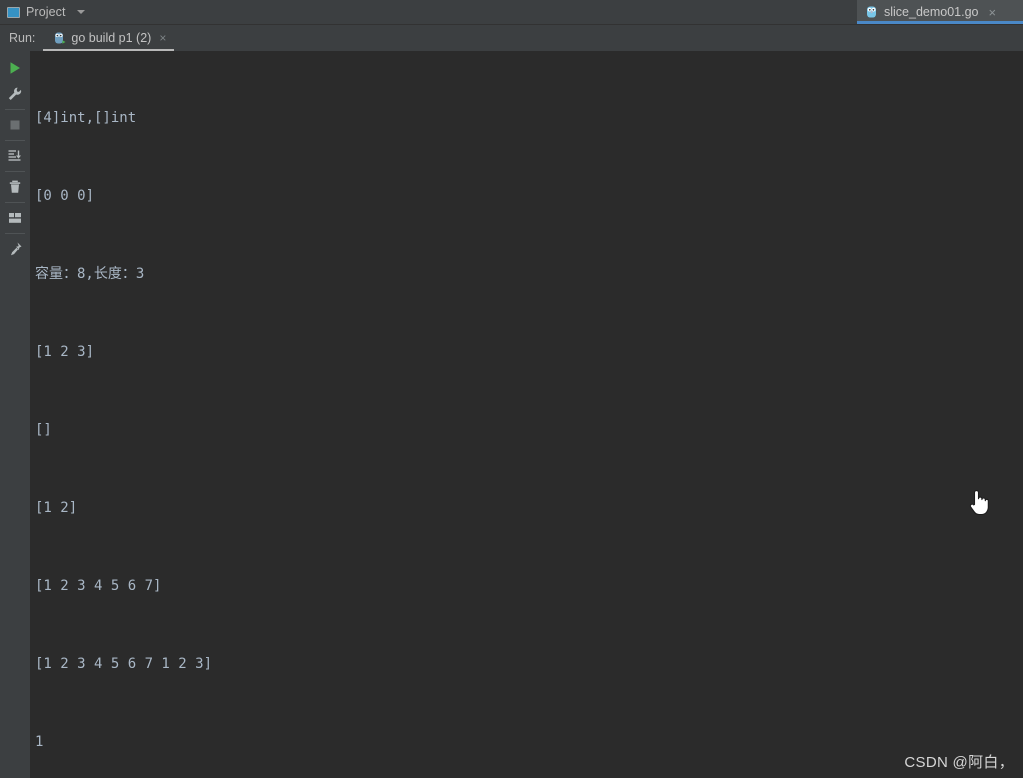  I want to click on project-panel-button: Project, so click(46, 12).